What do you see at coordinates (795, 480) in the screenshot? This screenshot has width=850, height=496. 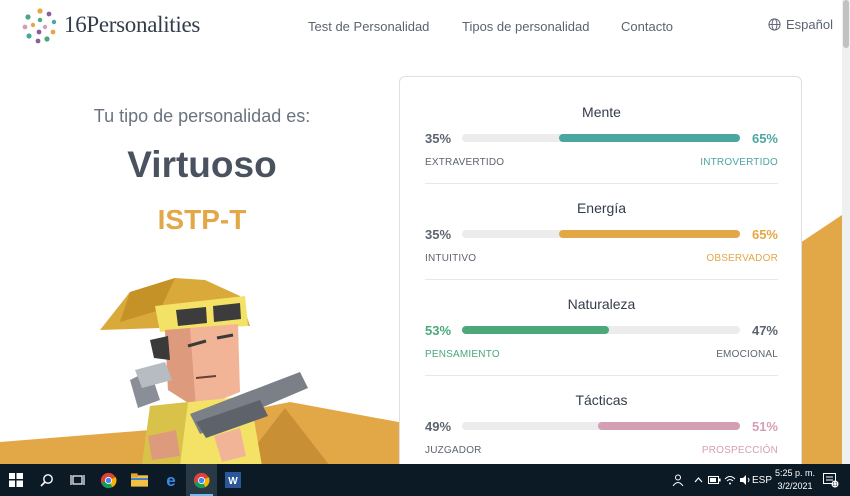 I see `system-clock: 5:25 p. m. 3/2/2021` at bounding box center [795, 480].